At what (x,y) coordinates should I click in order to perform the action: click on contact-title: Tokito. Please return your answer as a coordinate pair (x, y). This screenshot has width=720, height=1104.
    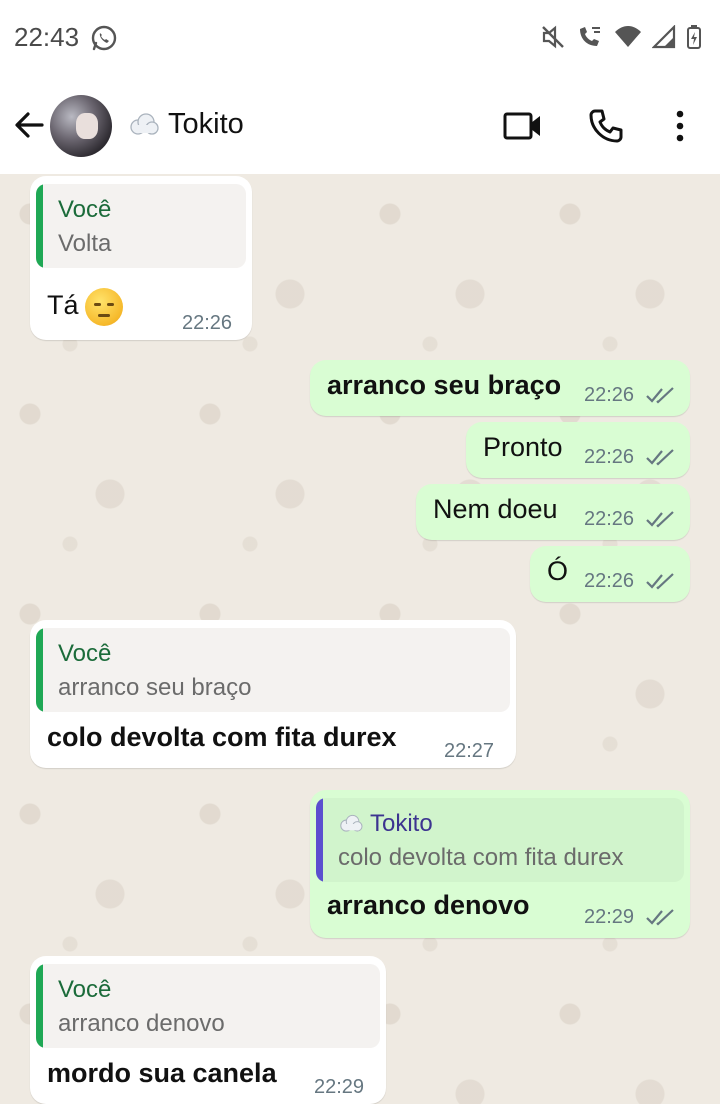
    Looking at the image, I should click on (186, 124).